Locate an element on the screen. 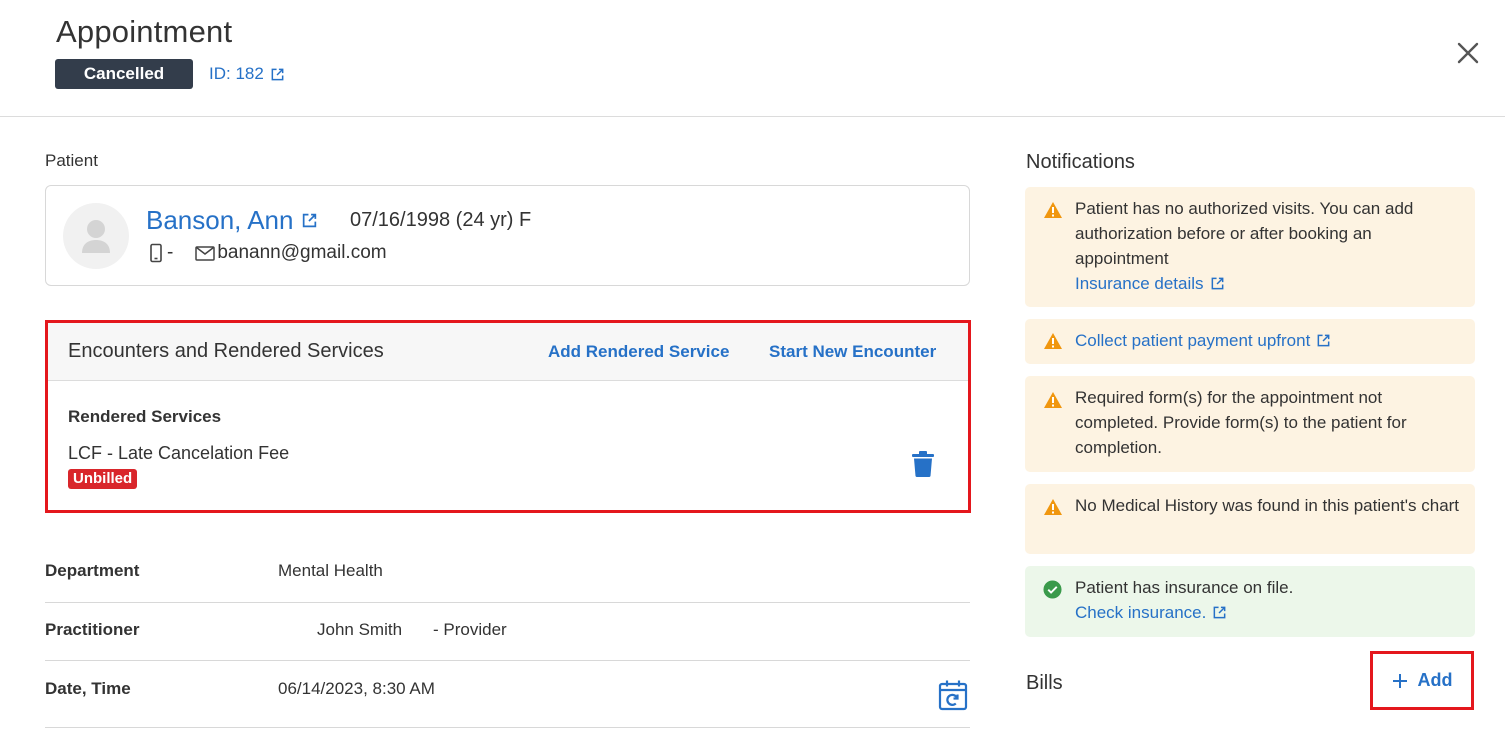 This screenshot has height=736, width=1505. collect-payment-label: Collect patient payment upfront is located at coordinates (1193, 340).